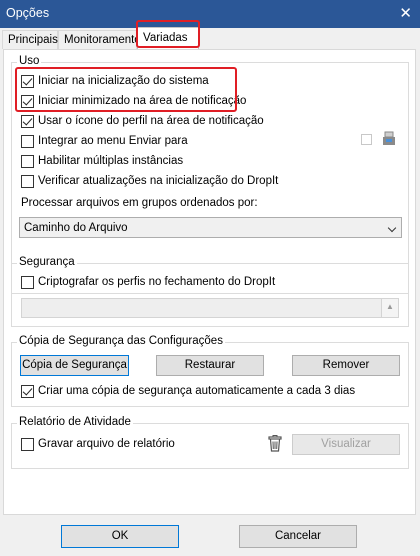 The height and width of the screenshot is (556, 420). I want to click on process-order-value: Caminho do Arquivo, so click(76, 228).